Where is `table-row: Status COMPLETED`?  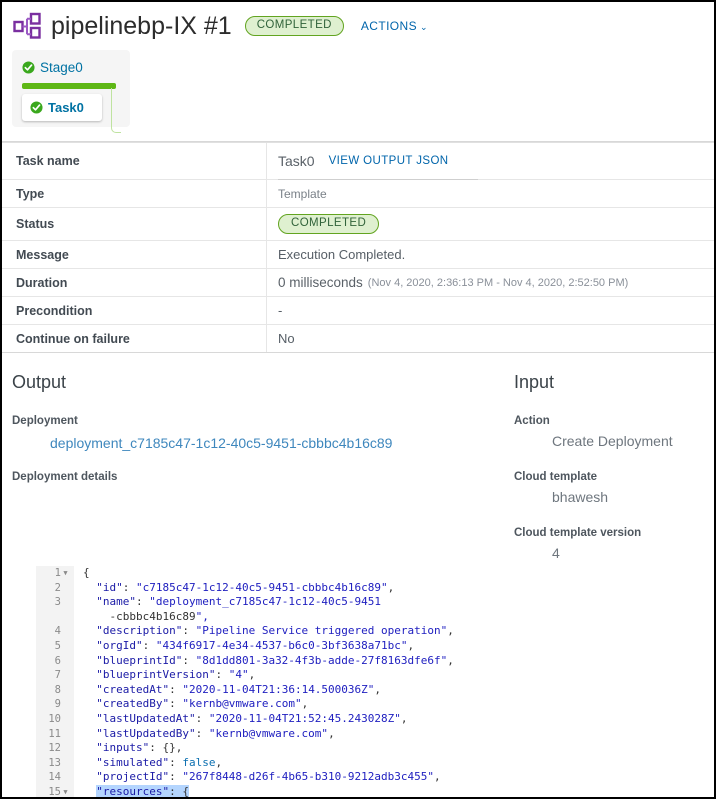 table-row: Status COMPLETED is located at coordinates (358, 224).